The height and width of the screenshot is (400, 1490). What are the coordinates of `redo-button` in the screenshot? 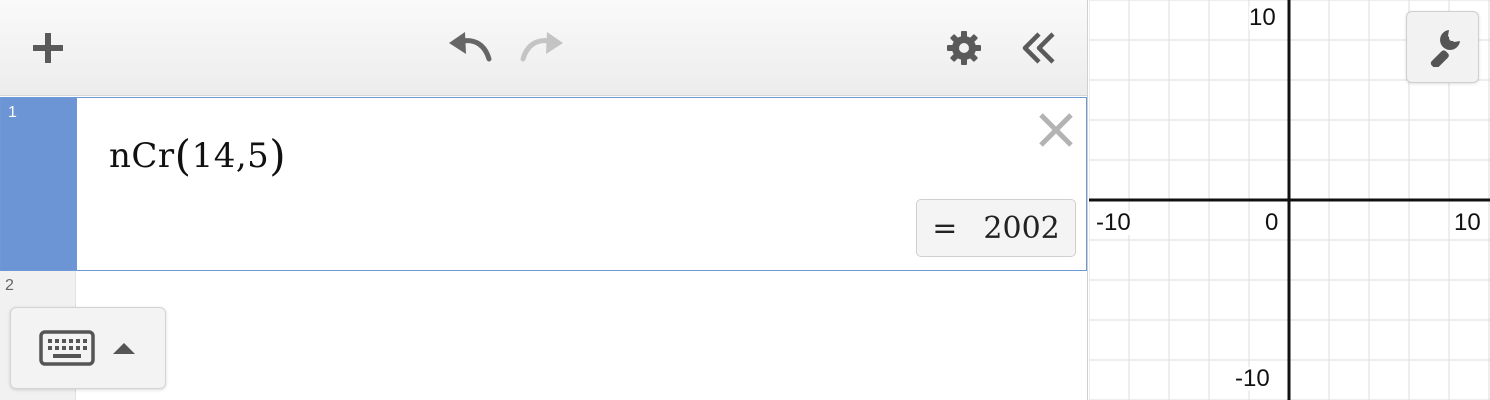 It's located at (543, 46).